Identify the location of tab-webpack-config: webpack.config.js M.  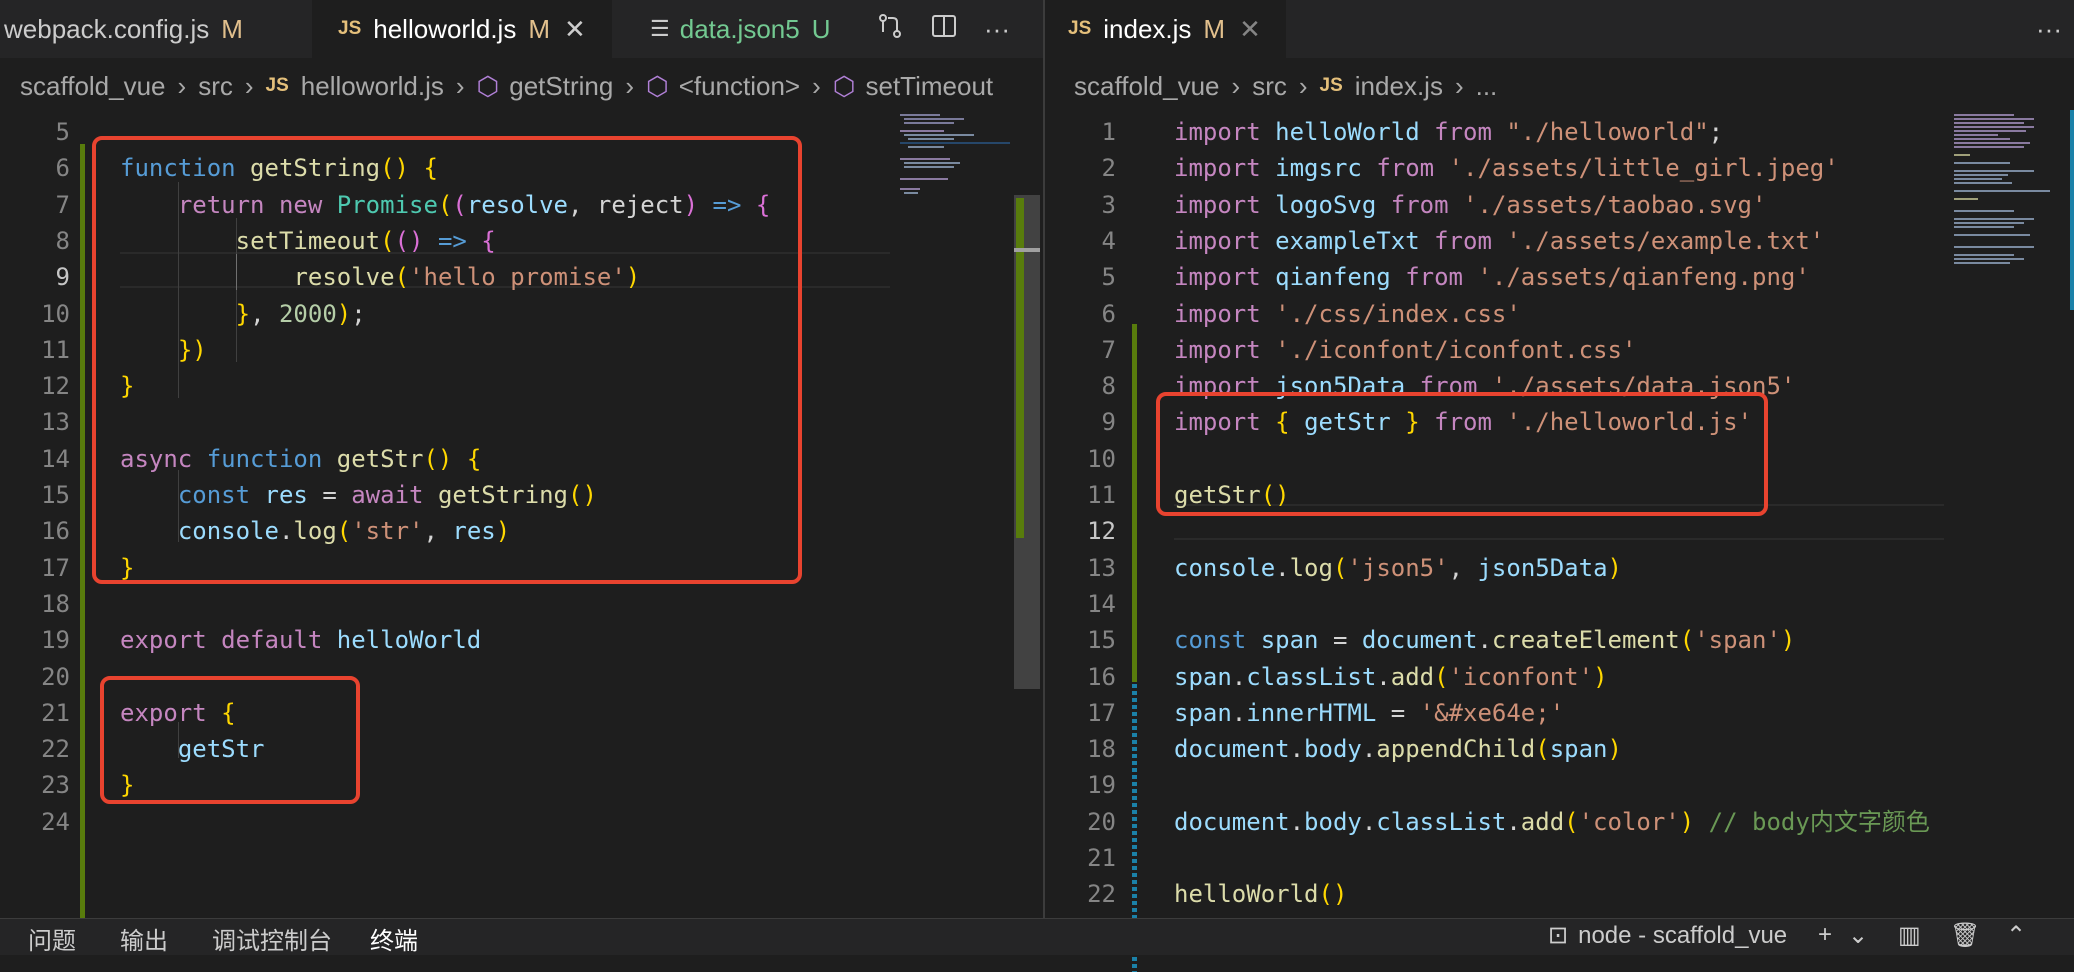
(156, 29).